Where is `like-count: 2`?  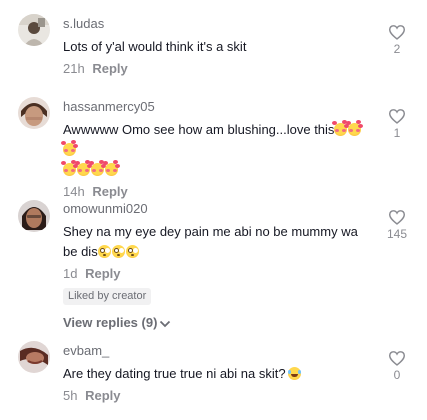
like-count: 2 is located at coordinates (397, 49).